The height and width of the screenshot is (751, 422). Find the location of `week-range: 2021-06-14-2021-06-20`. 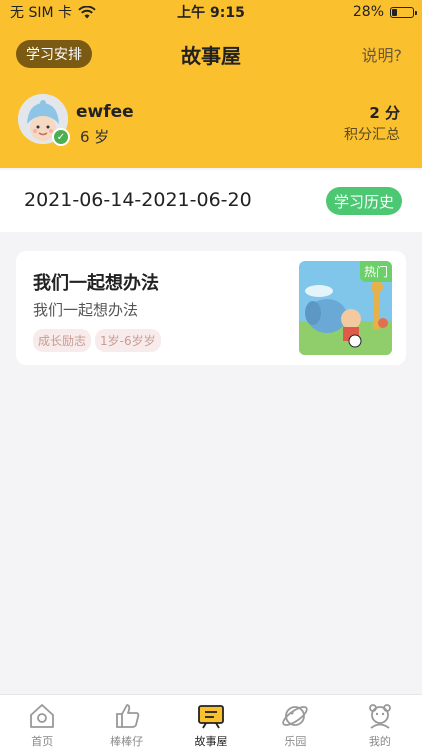

week-range: 2021-06-14-2021-06-20 is located at coordinates (138, 200).